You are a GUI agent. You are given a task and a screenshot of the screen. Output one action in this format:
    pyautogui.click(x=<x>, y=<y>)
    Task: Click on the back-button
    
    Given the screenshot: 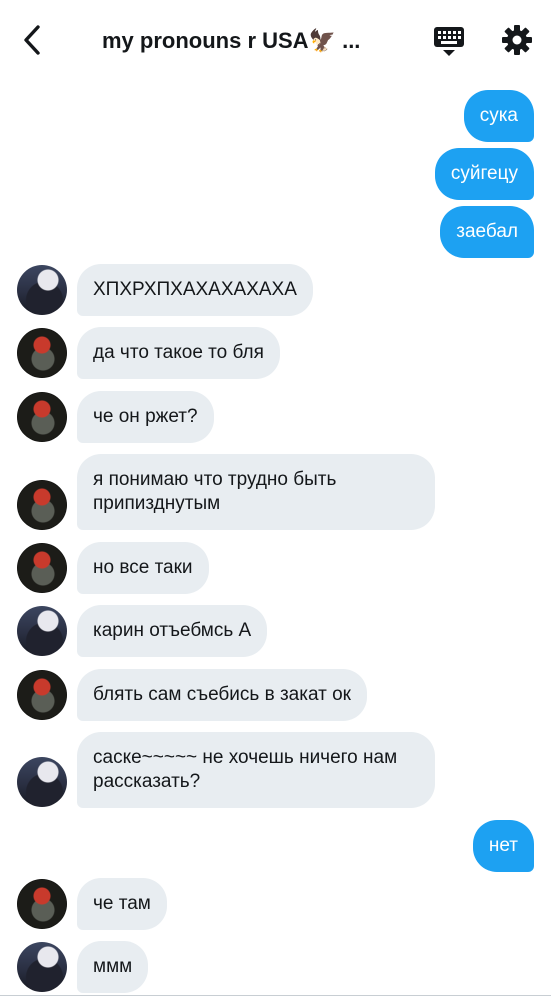 What is the action you would take?
    pyautogui.click(x=32, y=40)
    